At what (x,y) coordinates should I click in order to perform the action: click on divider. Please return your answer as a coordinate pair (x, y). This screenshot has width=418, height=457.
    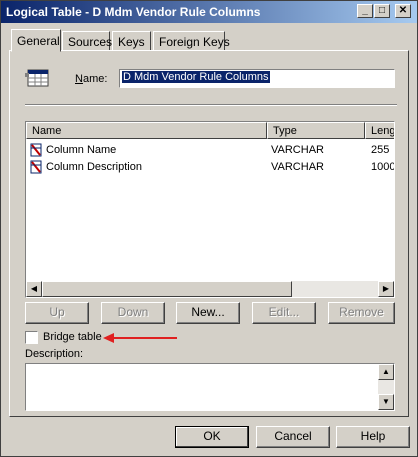
    Looking at the image, I should click on (211, 105).